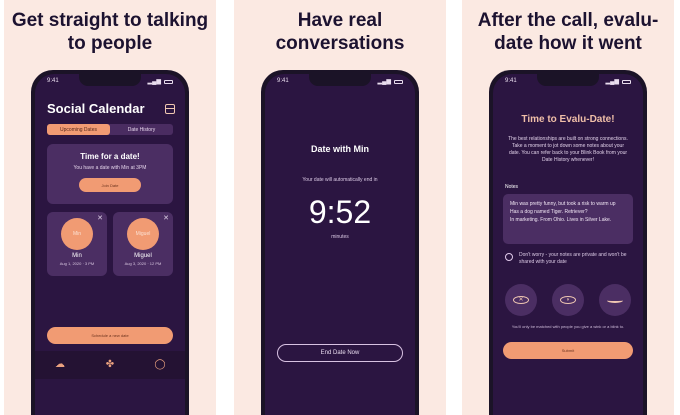 The height and width of the screenshot is (415, 680). I want to click on tab-switcher: Upcoming Dates Date History, so click(110, 129).